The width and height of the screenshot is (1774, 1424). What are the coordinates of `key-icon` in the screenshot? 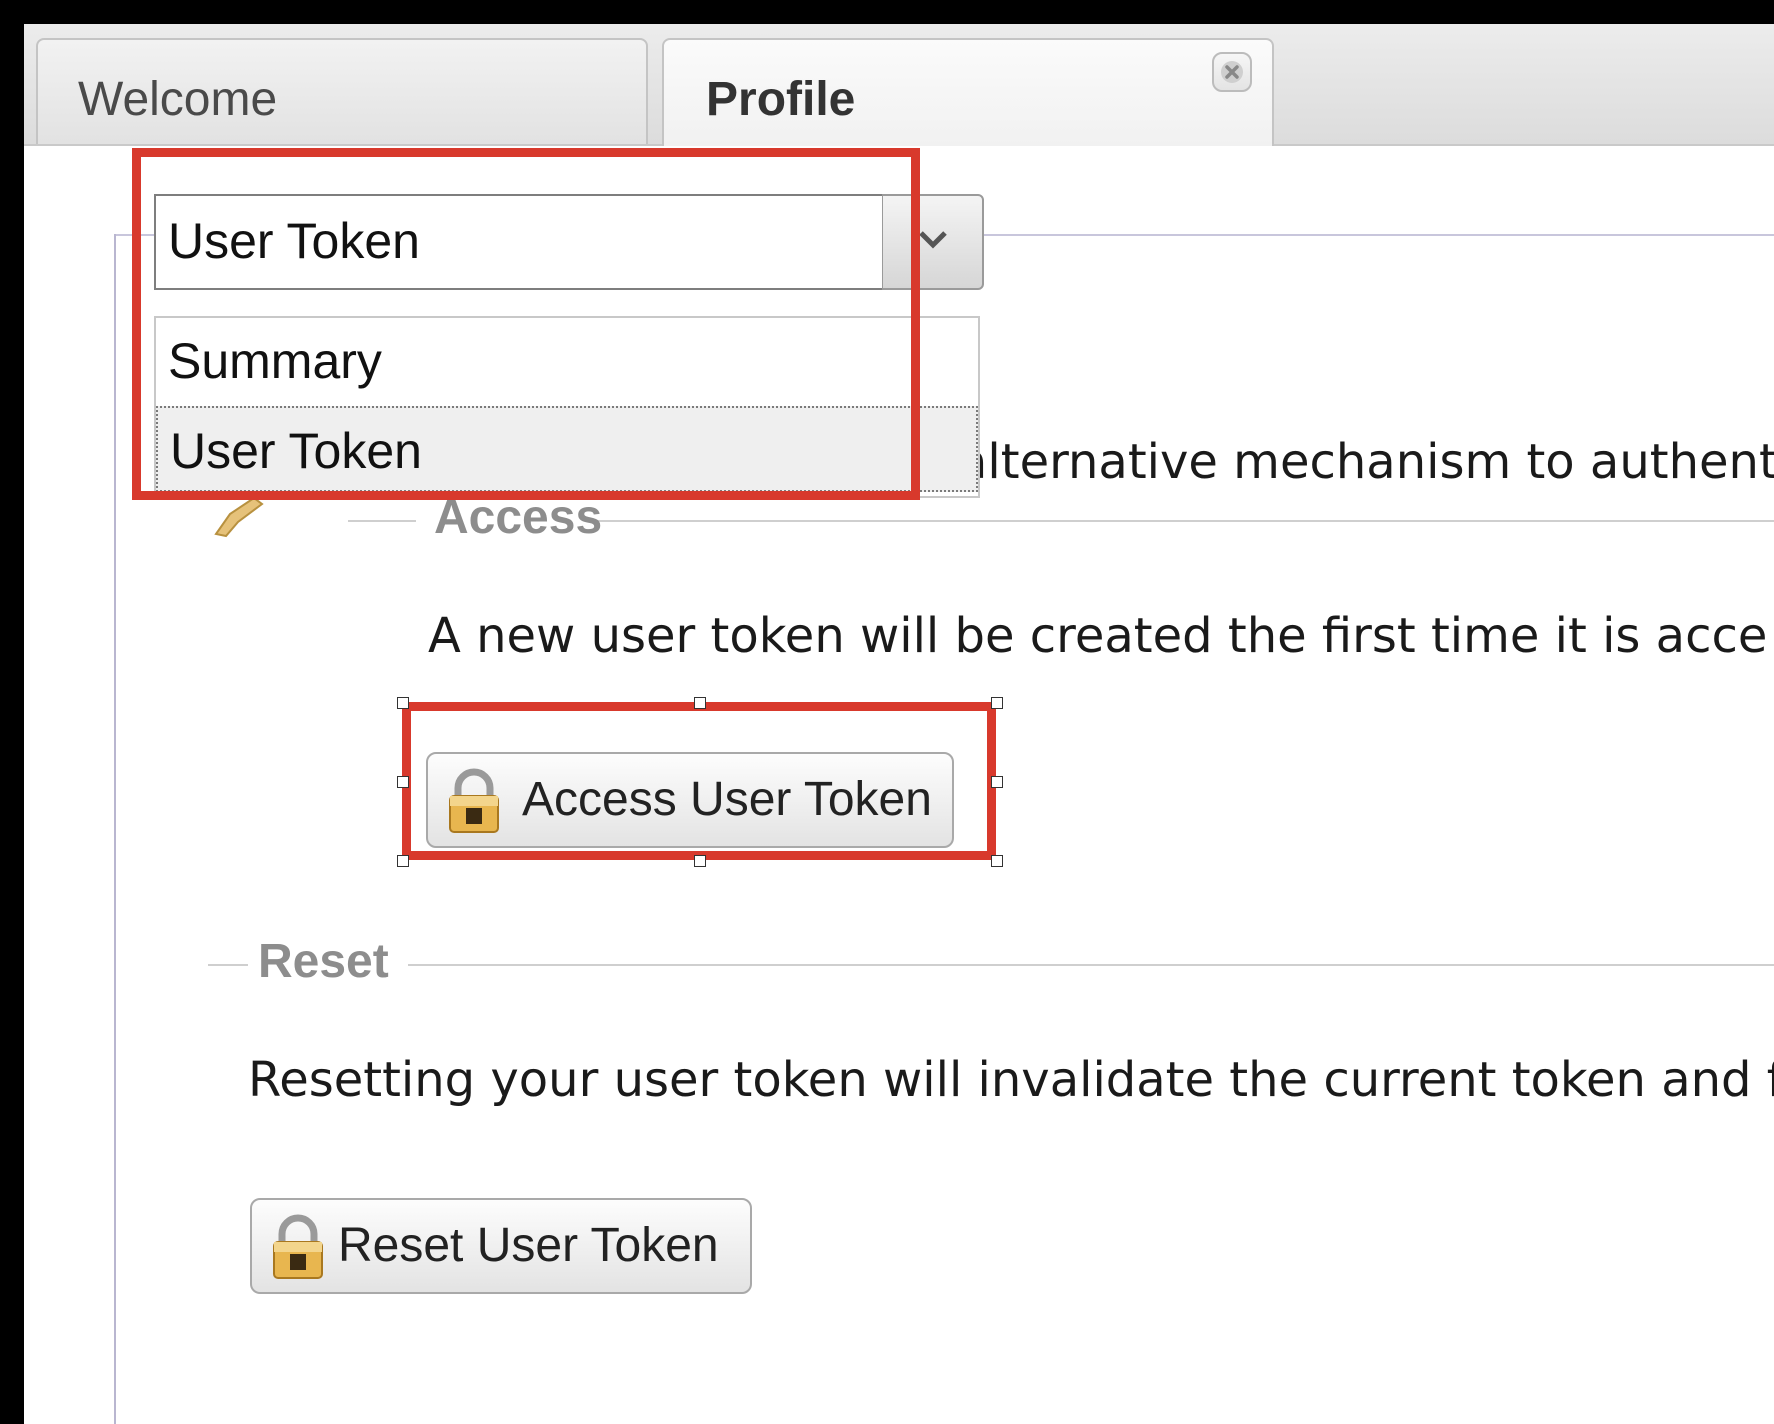 It's located at (239, 517).